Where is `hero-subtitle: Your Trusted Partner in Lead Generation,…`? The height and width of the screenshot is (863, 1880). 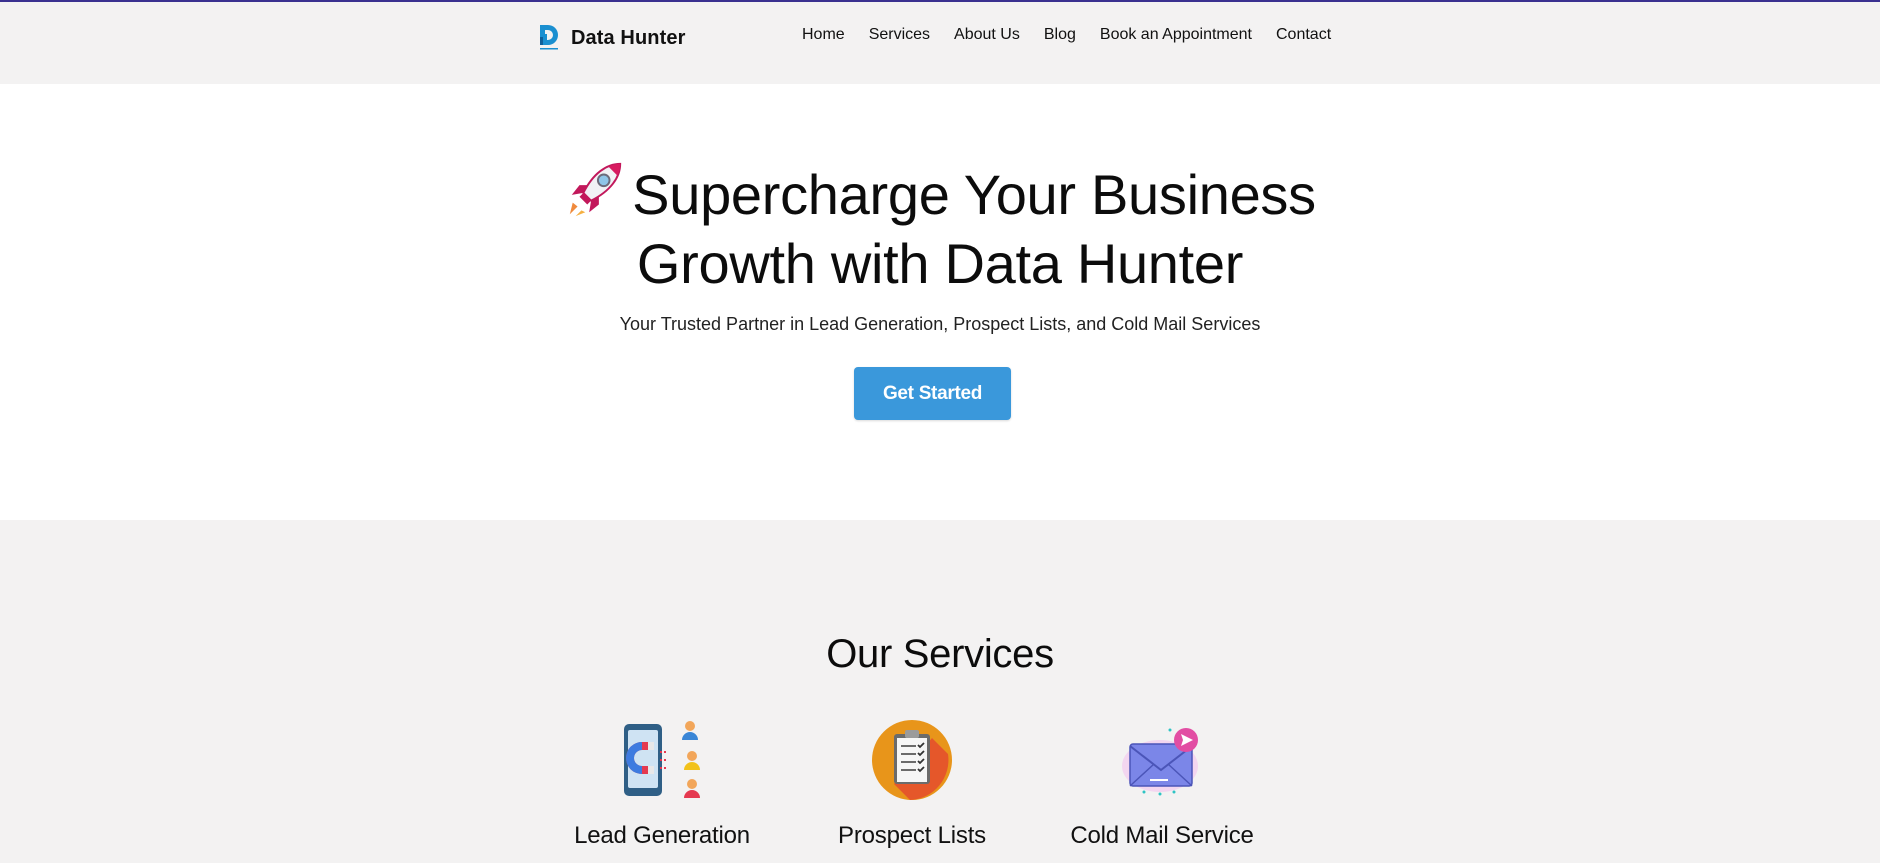
hero-subtitle: Your Trusted Partner in Lead Generation,… is located at coordinates (940, 324).